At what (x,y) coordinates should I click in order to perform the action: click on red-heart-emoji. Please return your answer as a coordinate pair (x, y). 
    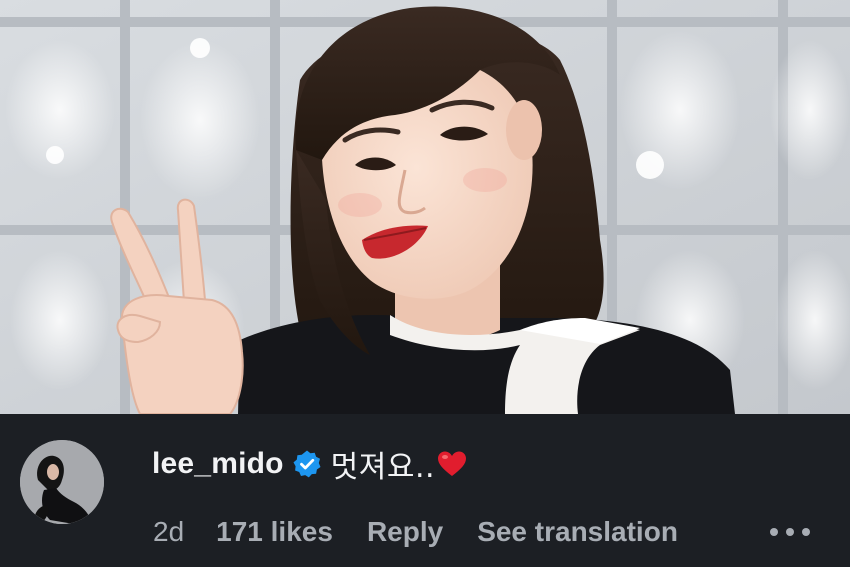
    Looking at the image, I should click on (452, 464).